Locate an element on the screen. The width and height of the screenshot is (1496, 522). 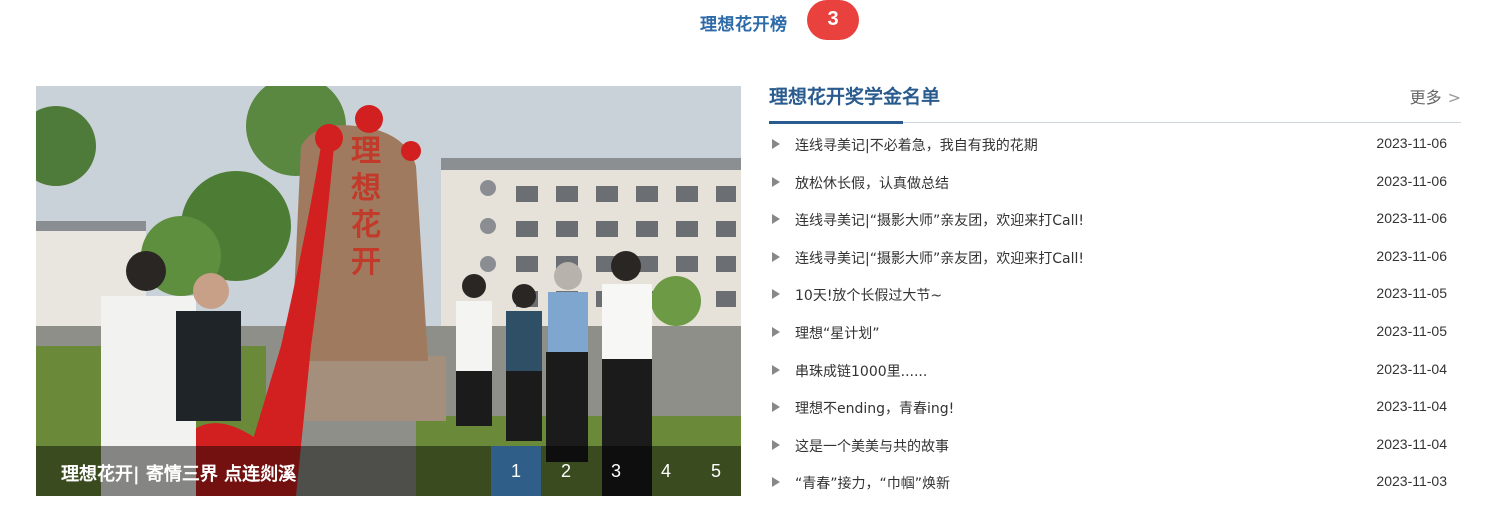
news-item-date: 2023-11-03 is located at coordinates (1411, 481).